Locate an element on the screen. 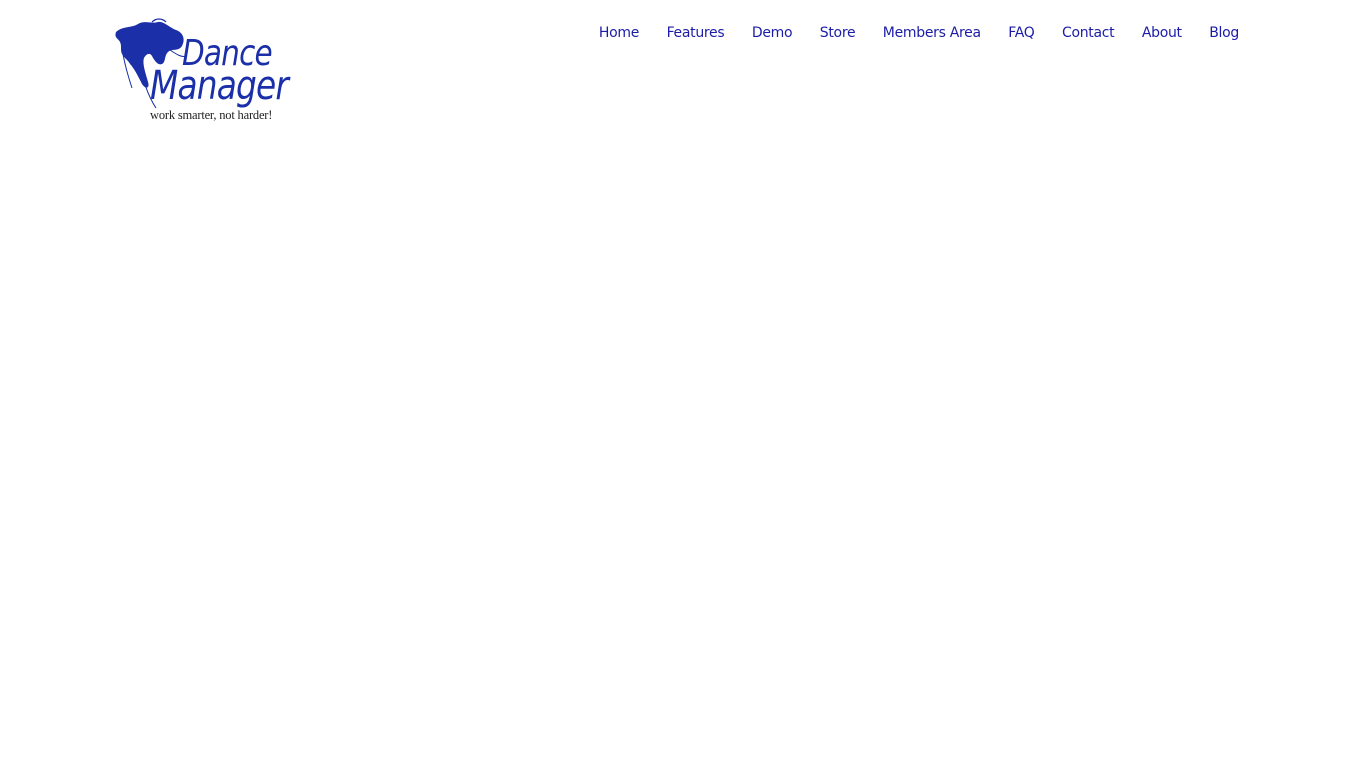 This screenshot has width=1366, height=768. site-logo: Dance Manager work smarter, not harder! is located at coordinates (200, 72).